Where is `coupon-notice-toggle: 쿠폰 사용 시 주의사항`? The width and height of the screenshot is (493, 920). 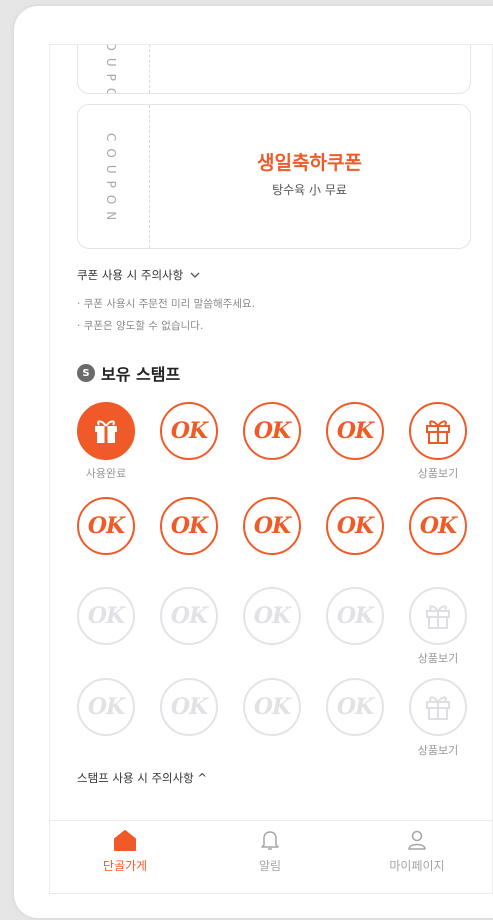 coupon-notice-toggle: 쿠폰 사용 시 주의사항 is located at coordinates (138, 275).